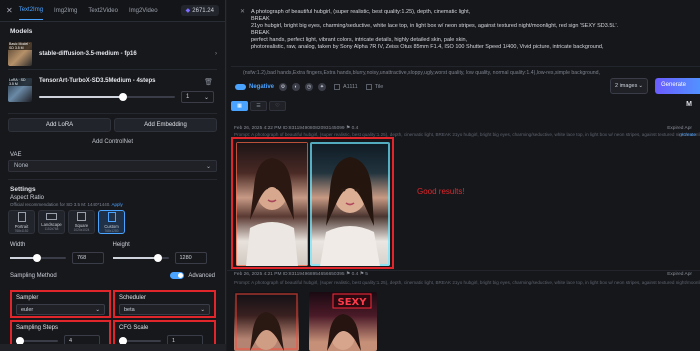 The height and width of the screenshot is (351, 700). I want to click on aspect-landscape: Landscape 1152x768, so click(51, 222).